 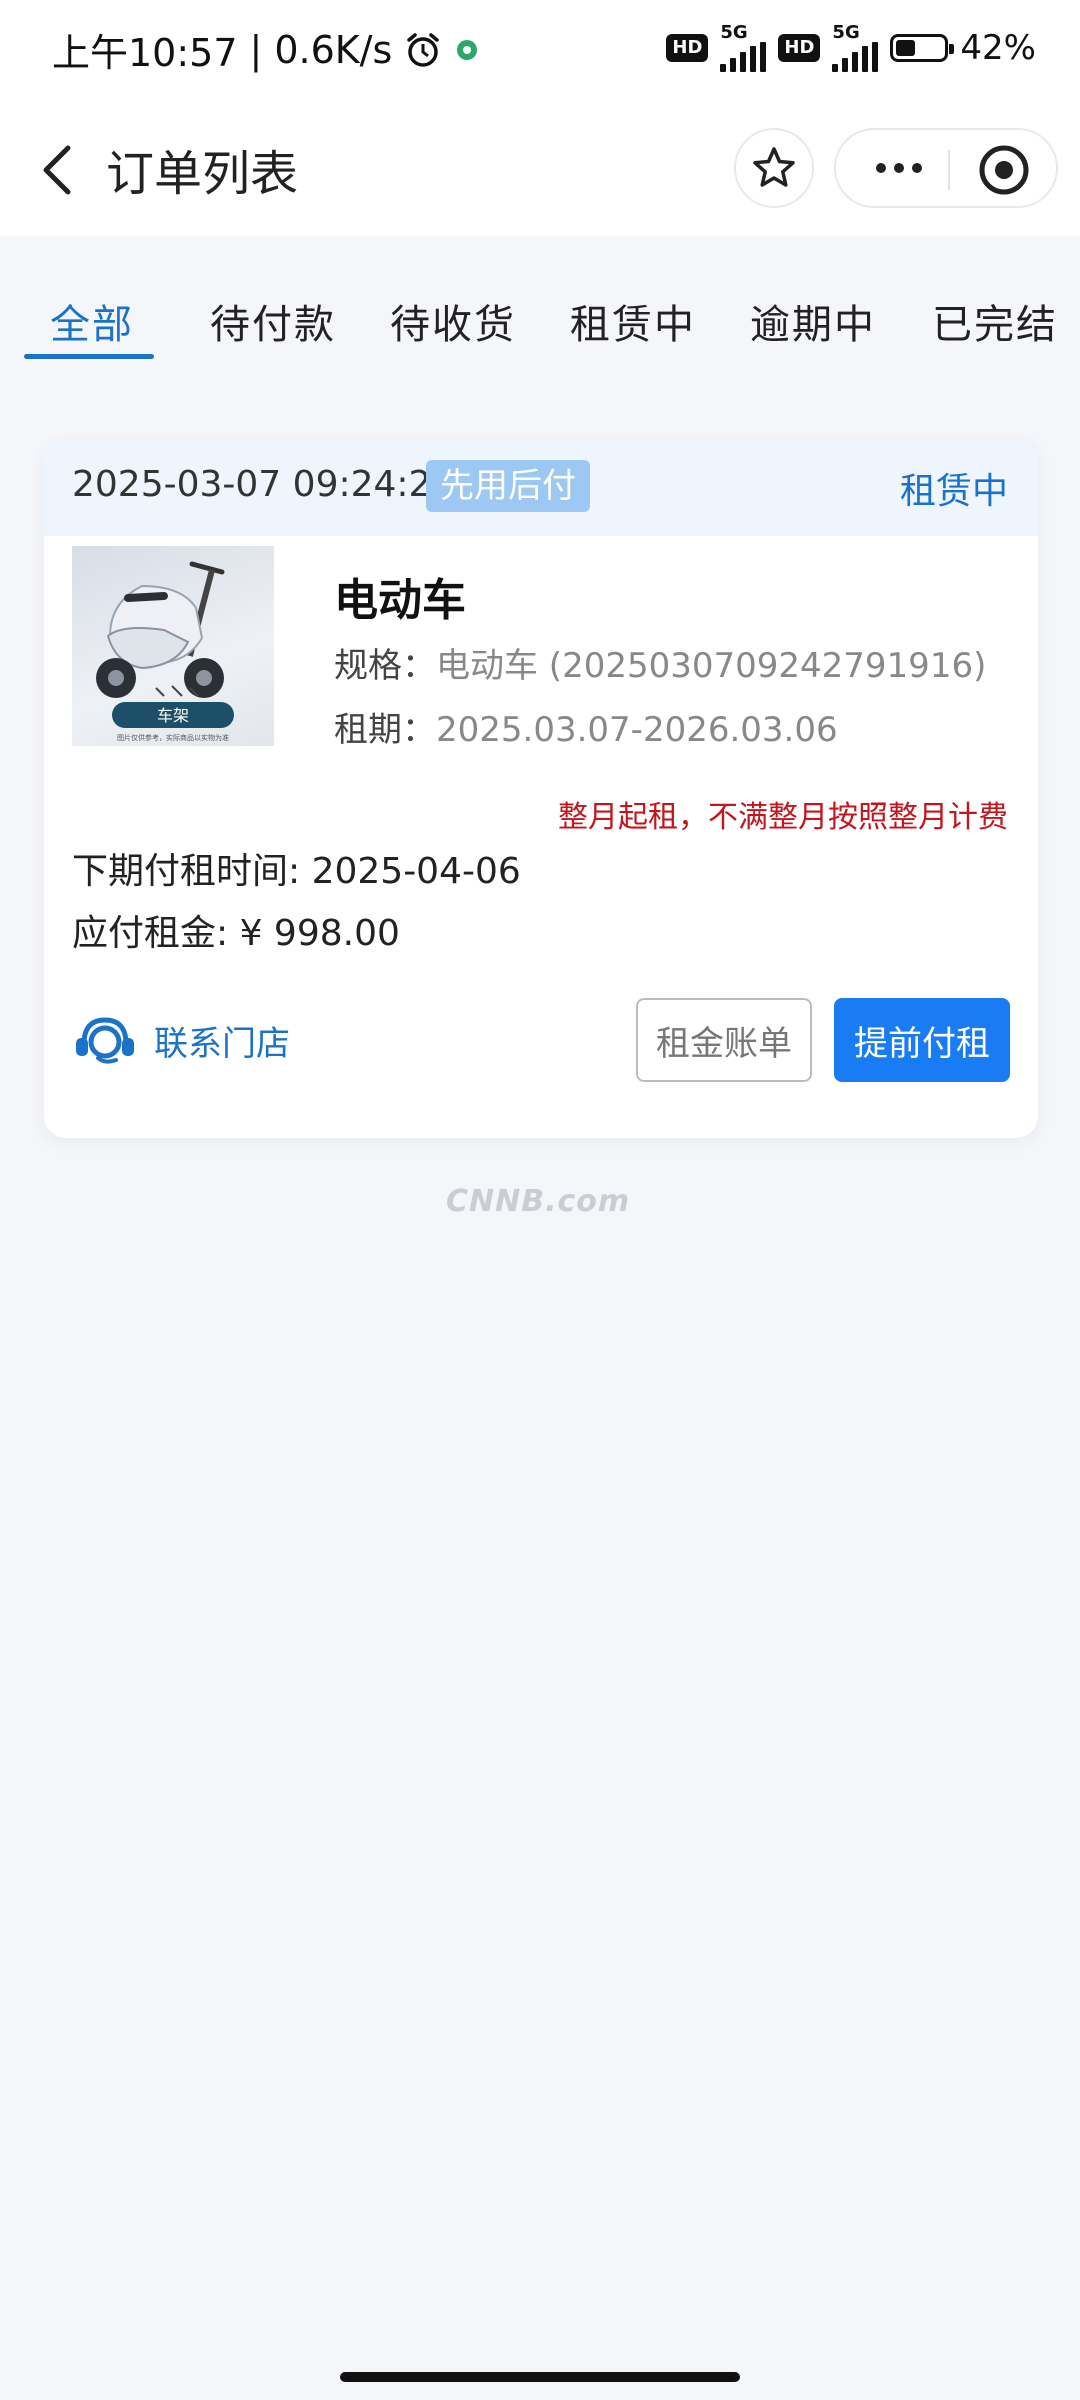 I want to click on favorite-button, so click(x=774, y=168).